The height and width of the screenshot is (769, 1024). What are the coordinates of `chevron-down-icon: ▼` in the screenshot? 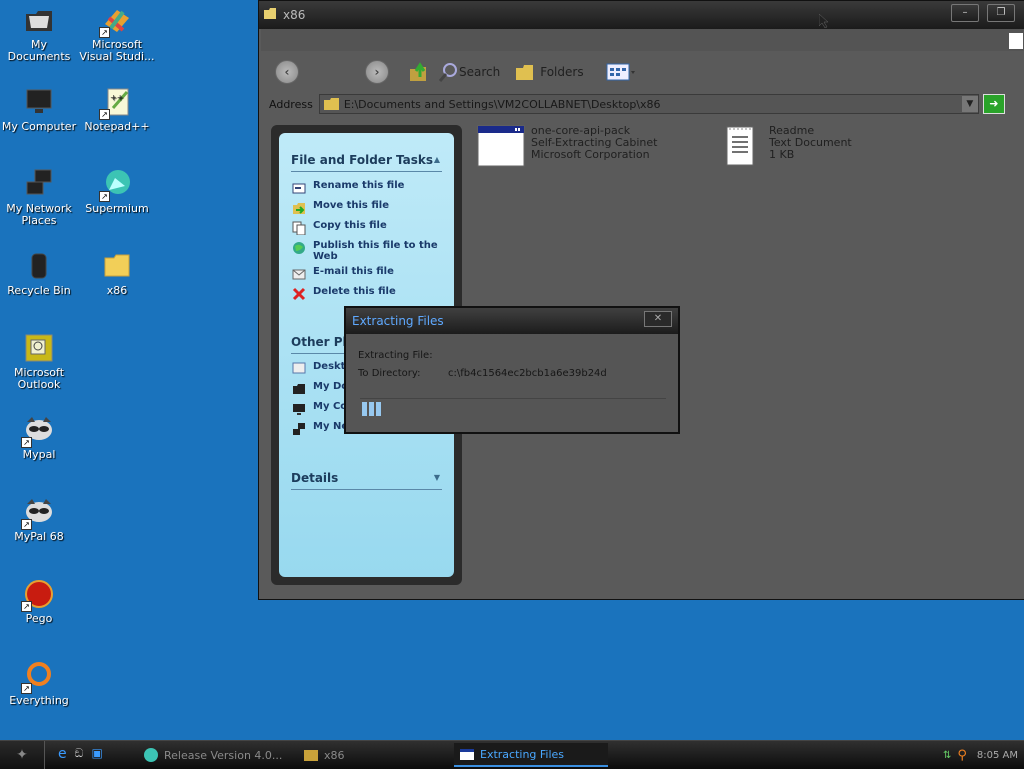 It's located at (437, 477).